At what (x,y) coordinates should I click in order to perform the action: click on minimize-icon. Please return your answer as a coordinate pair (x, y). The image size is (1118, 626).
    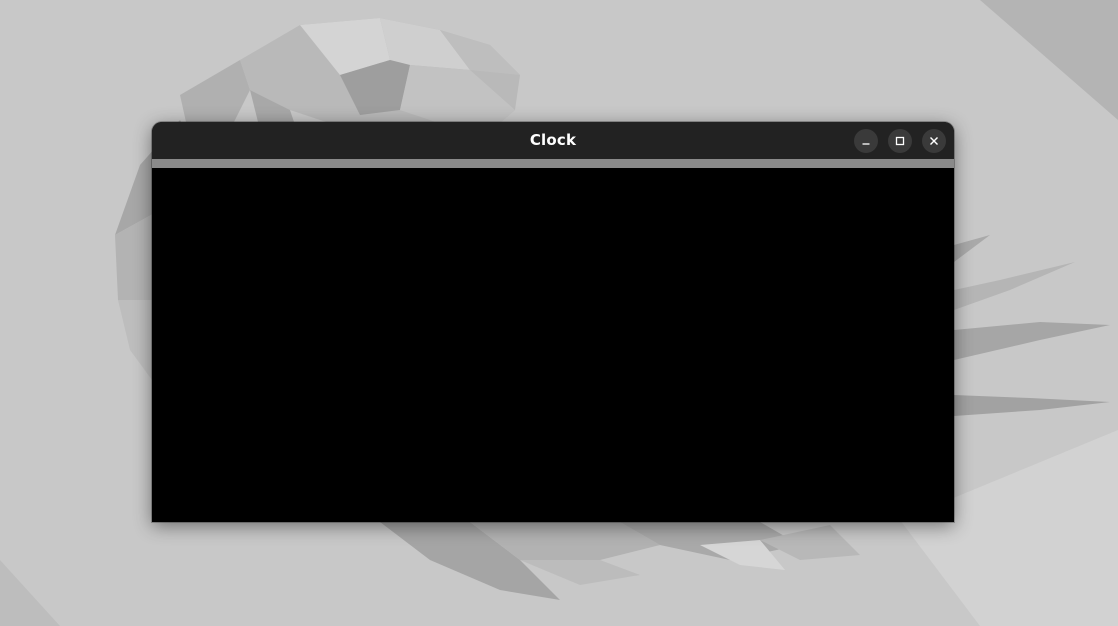
    Looking at the image, I should click on (866, 141).